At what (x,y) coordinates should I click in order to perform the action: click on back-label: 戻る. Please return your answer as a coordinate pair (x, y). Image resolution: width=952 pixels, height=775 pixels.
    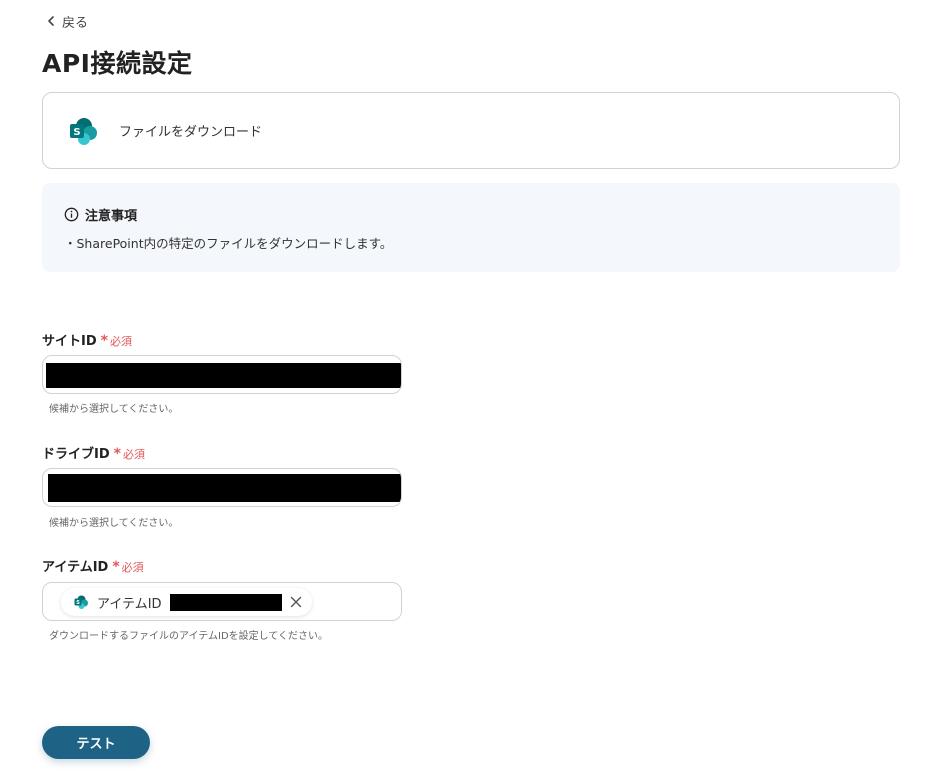
    Looking at the image, I should click on (75, 23).